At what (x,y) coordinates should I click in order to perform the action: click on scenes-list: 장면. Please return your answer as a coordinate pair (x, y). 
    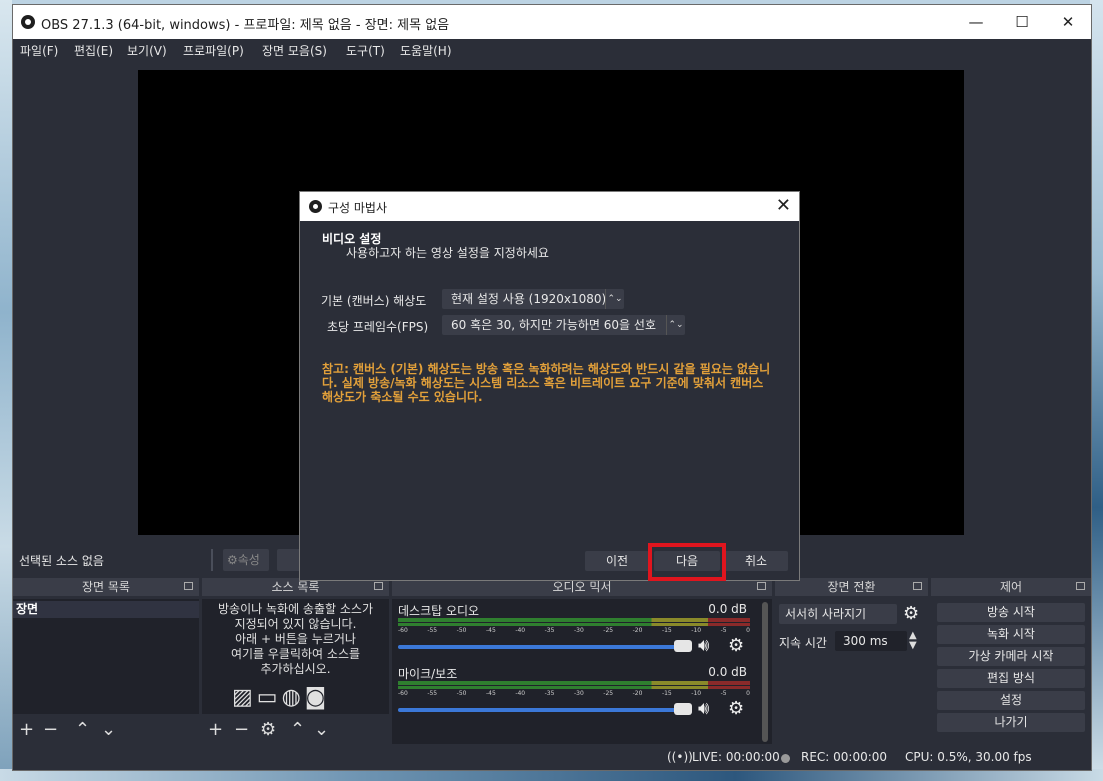
    Looking at the image, I should click on (106, 656).